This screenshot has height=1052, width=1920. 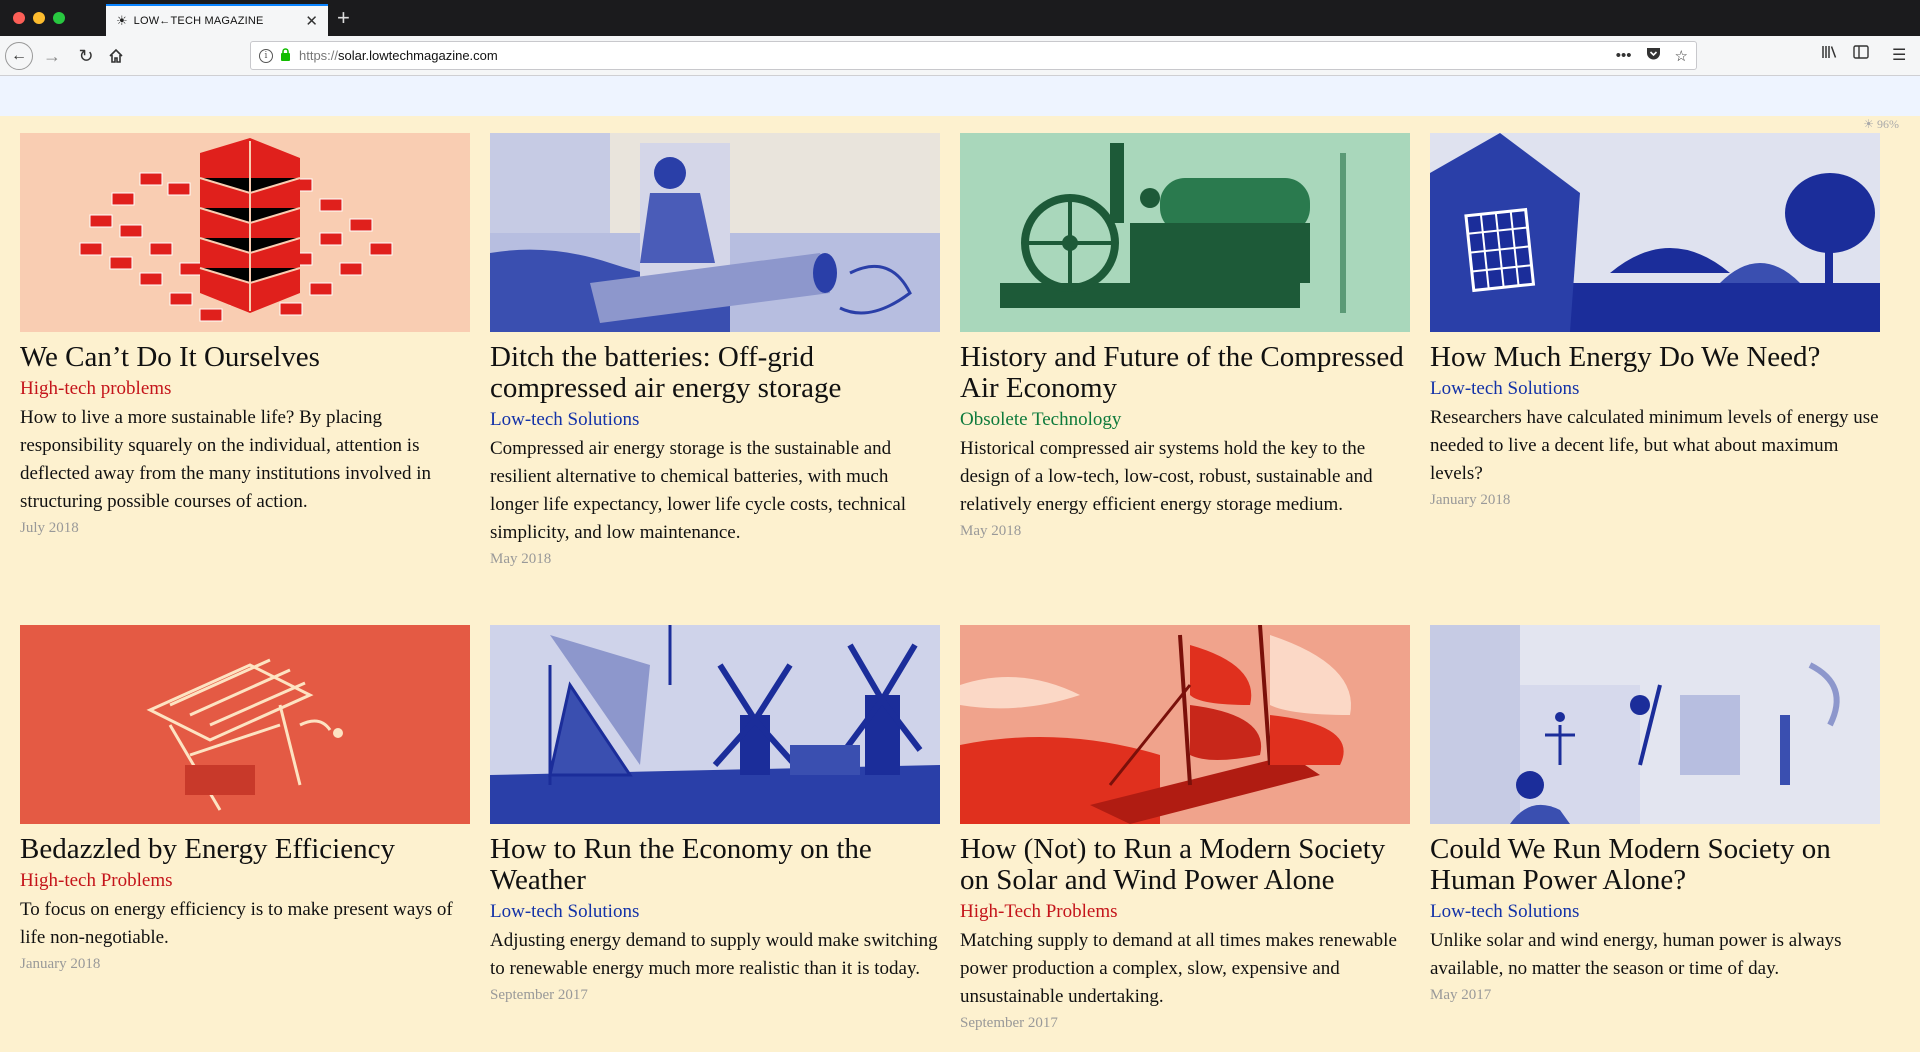 I want to click on sidebar-icon, so click(x=1861, y=54).